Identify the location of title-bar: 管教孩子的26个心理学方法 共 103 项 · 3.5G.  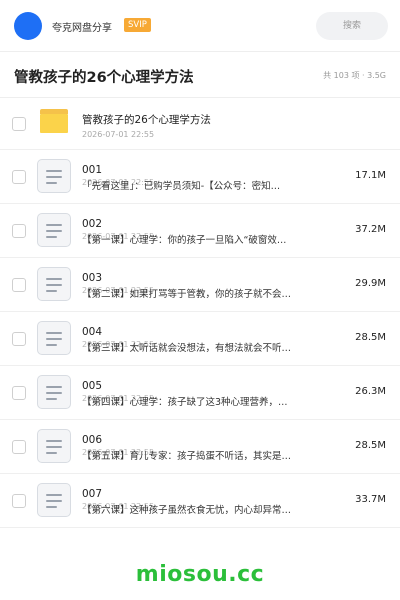
(200, 75).